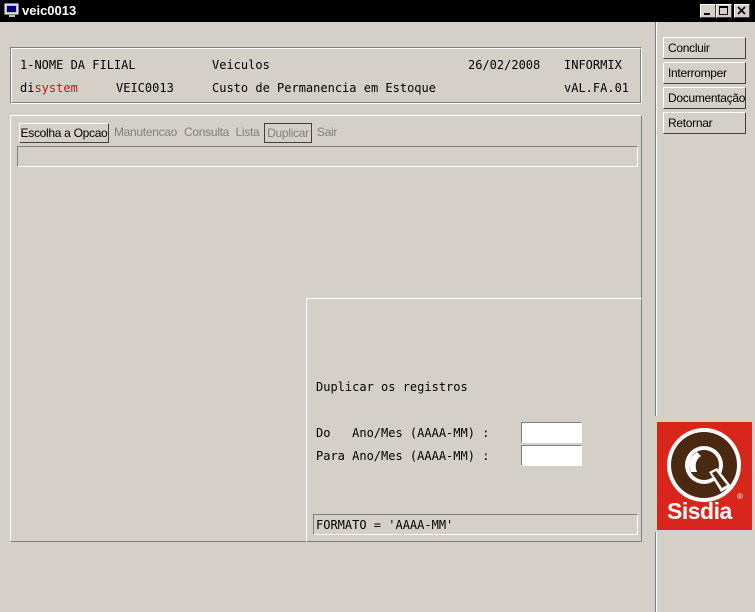  Describe the element at coordinates (551, 432) in the screenshot. I see `do-ano-mes-input` at that location.